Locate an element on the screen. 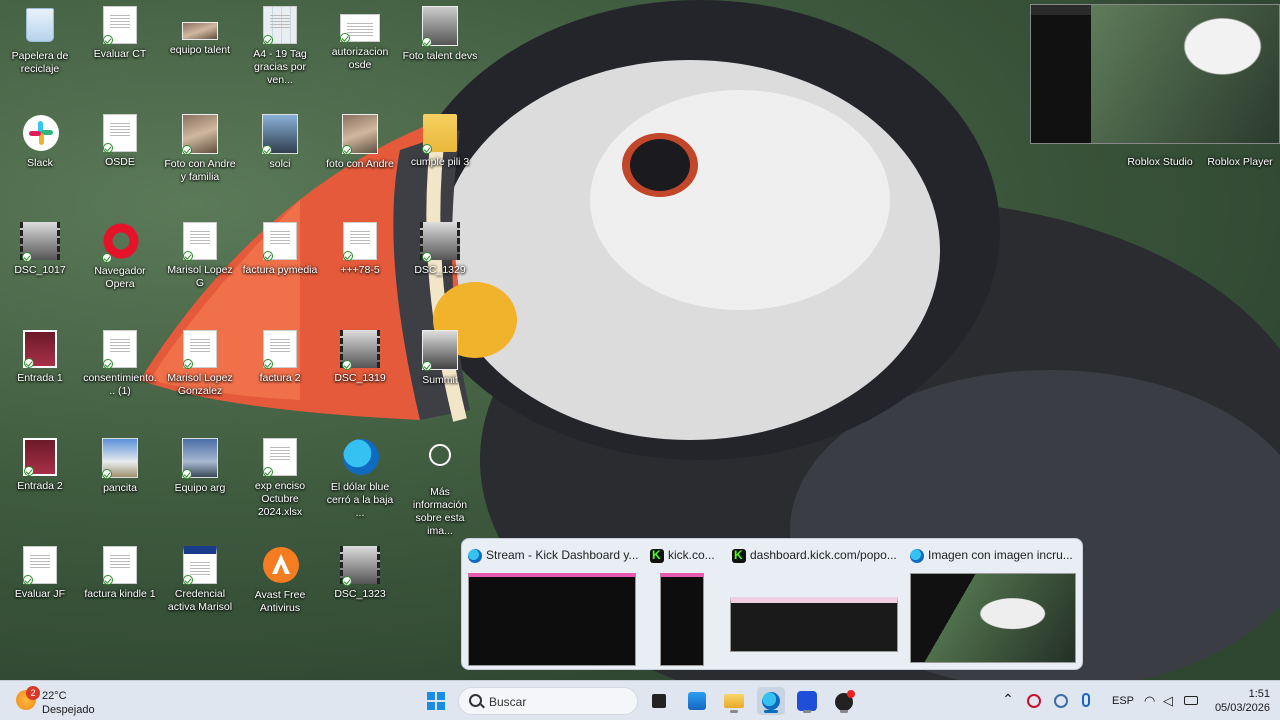 This screenshot has width=1280, height=720. search-placeholder: Buscar is located at coordinates (508, 702).